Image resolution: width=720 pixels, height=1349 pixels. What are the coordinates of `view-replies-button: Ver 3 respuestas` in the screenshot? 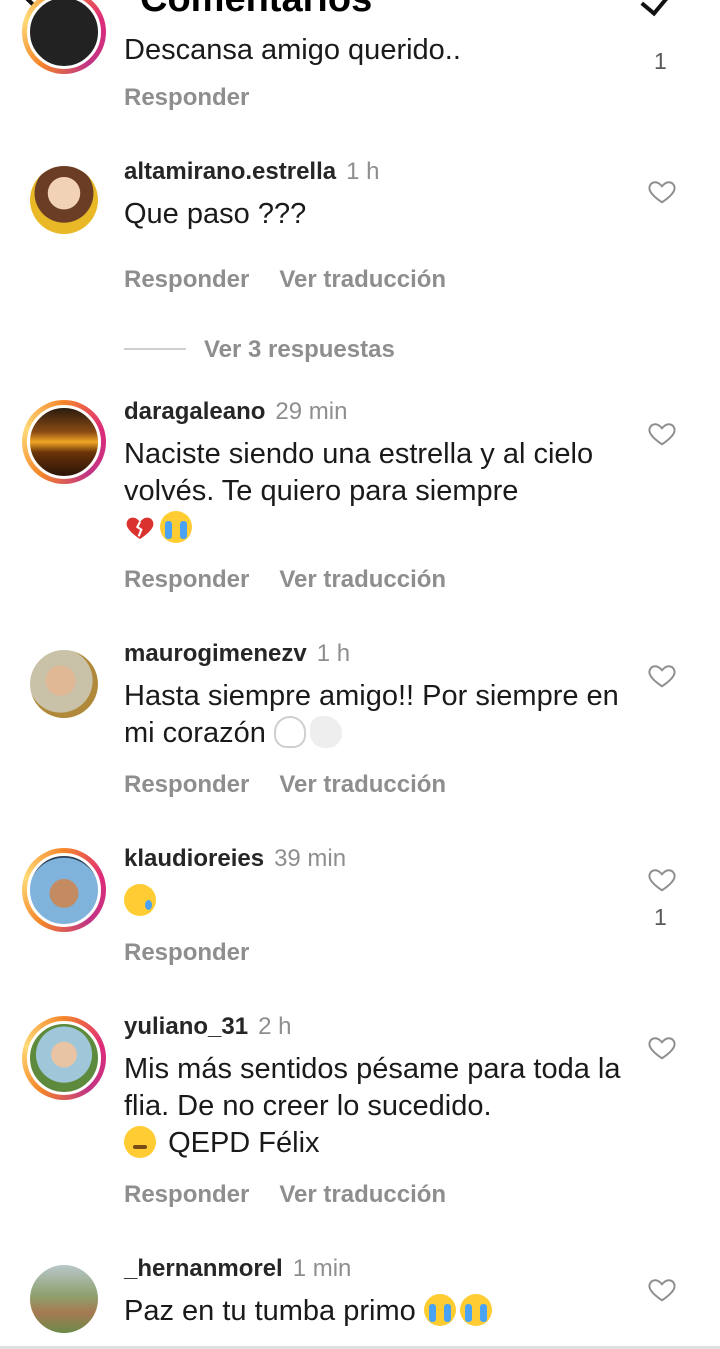 It's located at (299, 350).